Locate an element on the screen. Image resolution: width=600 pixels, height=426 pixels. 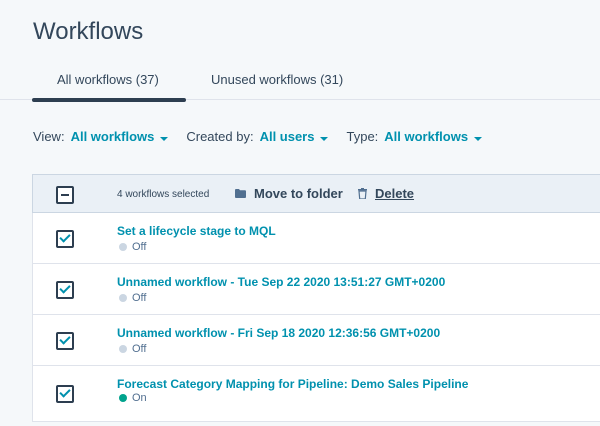
delete-button: Delete is located at coordinates (386, 193).